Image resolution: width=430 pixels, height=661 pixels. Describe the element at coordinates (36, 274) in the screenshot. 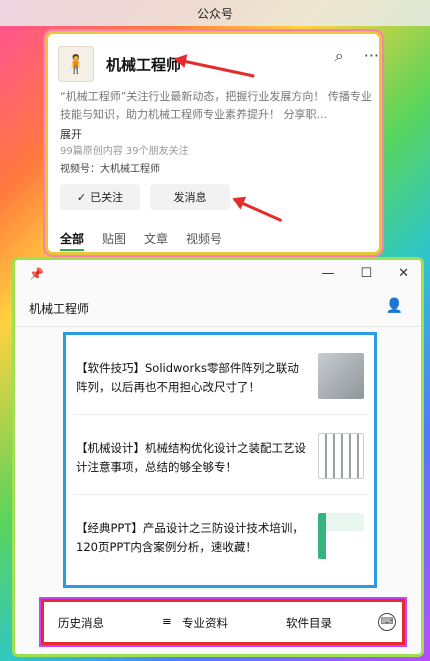

I see `pin-icon: 📌` at that location.